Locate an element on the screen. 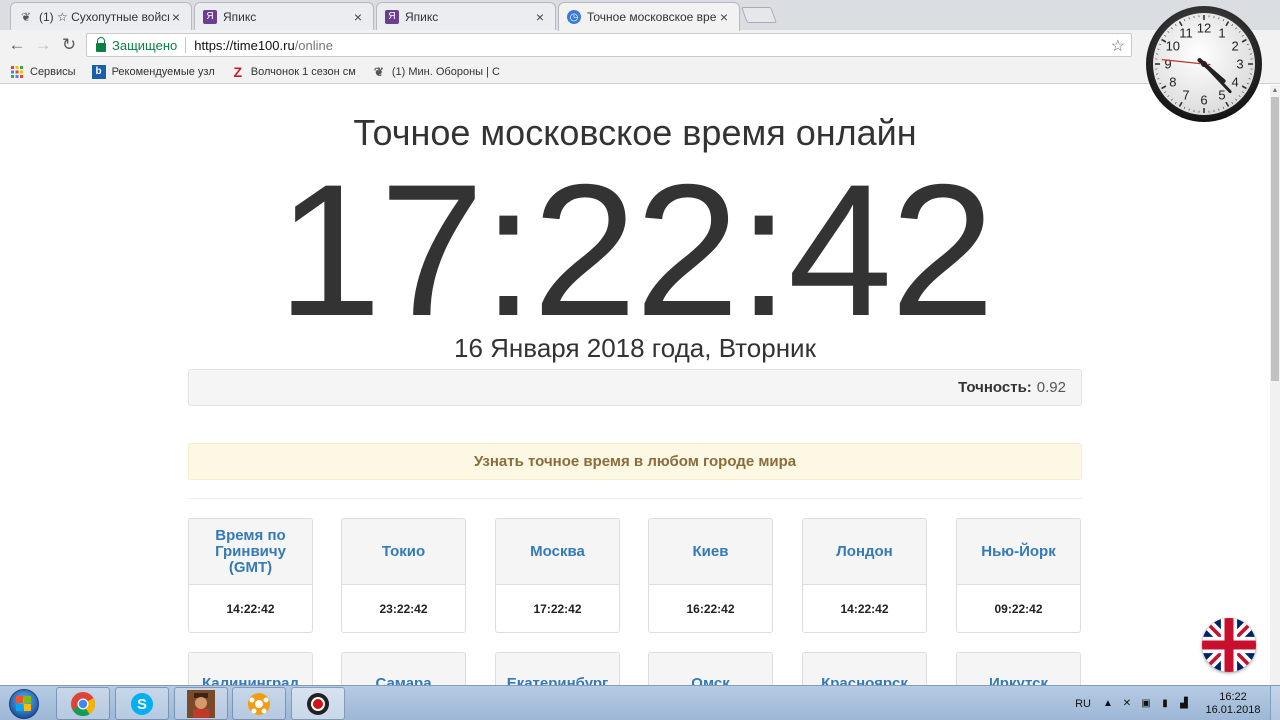 This screenshot has width=1280, height=720. taskbar-date: 16.01.2018 is located at coordinates (1233, 709).